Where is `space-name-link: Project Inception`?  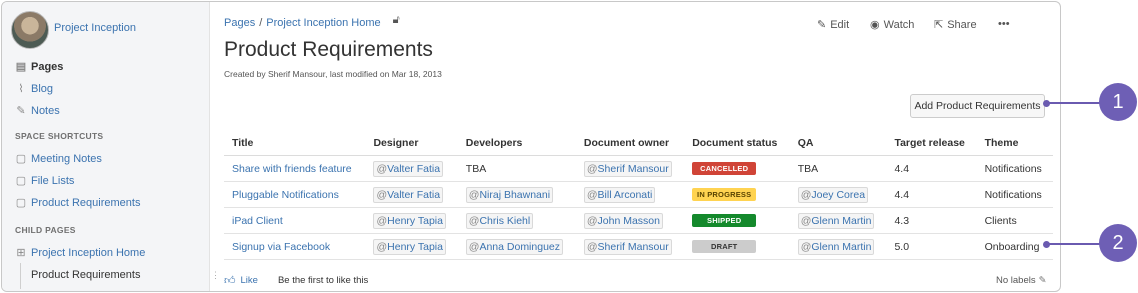
space-name-link: Project Inception is located at coordinates (95, 28).